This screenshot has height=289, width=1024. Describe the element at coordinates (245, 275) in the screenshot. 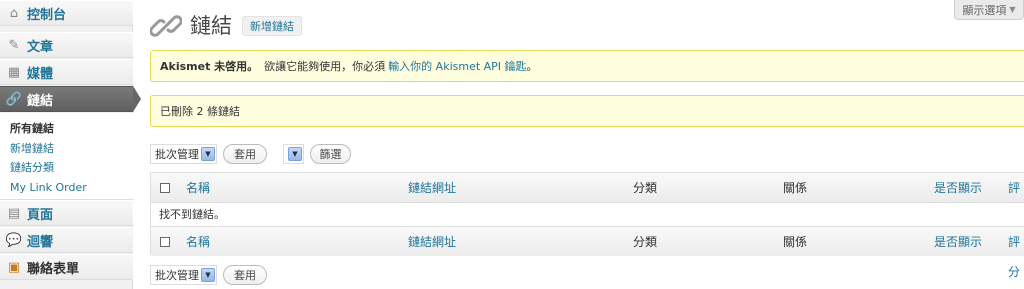

I see `apply-button-bottom: 套用` at that location.